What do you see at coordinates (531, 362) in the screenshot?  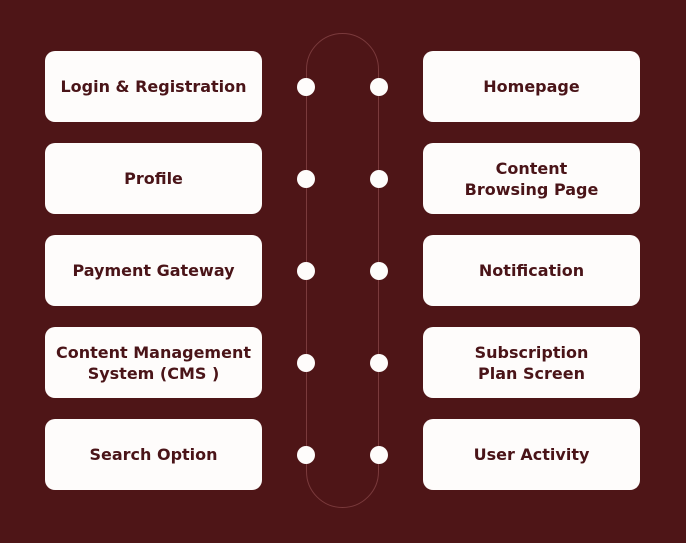 I see `feature-card-right: Subscription Plan Screen` at bounding box center [531, 362].